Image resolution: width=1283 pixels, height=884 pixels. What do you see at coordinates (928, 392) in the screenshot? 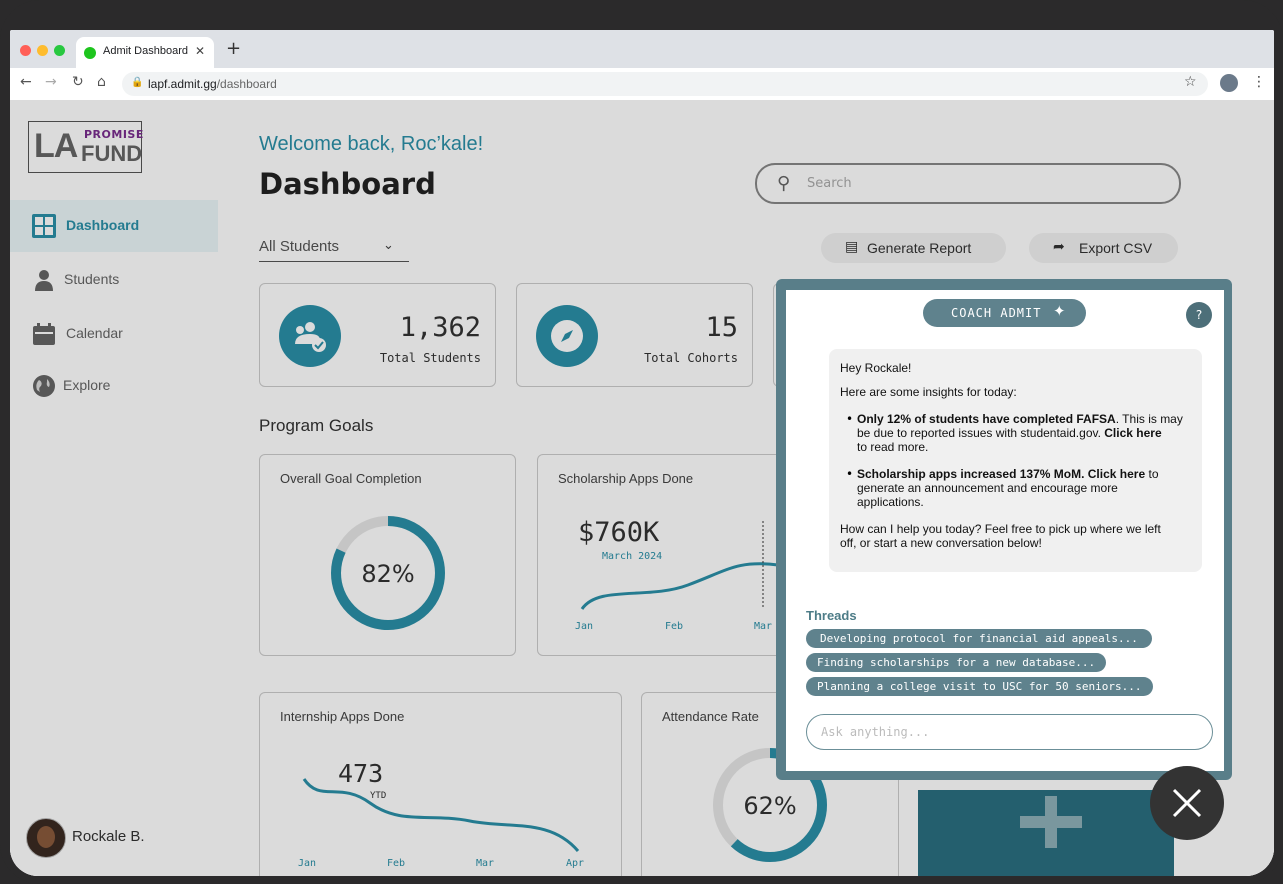
I see `intro-text: Here are some insights for today:` at bounding box center [928, 392].